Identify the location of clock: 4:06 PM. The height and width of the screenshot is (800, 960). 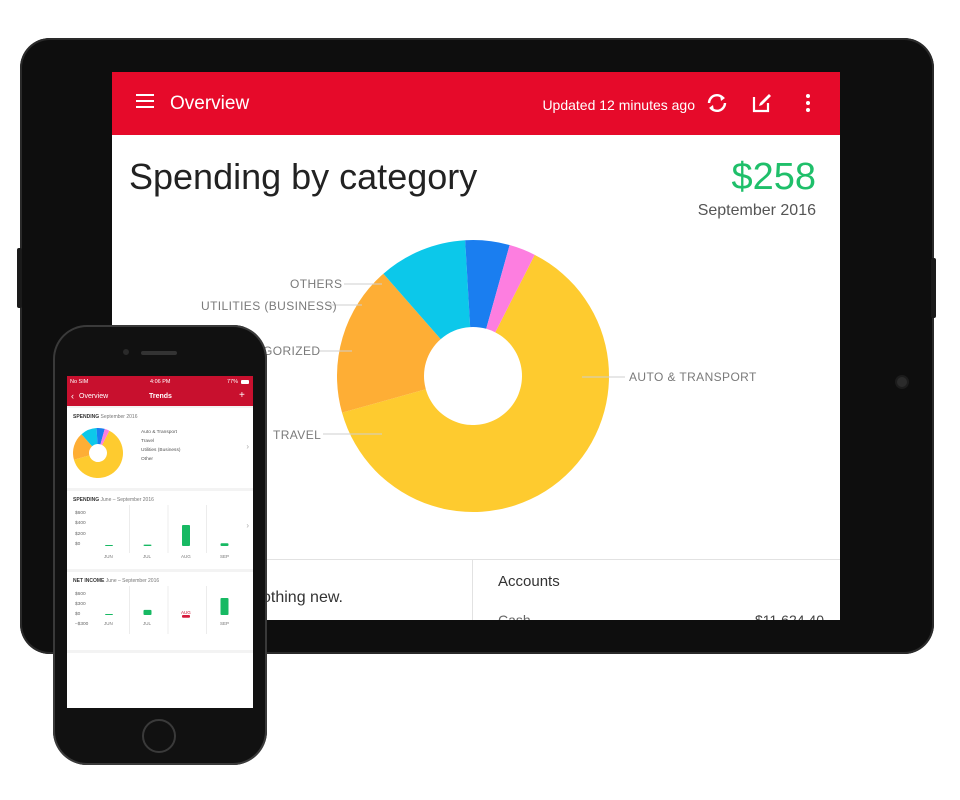
(160, 382).